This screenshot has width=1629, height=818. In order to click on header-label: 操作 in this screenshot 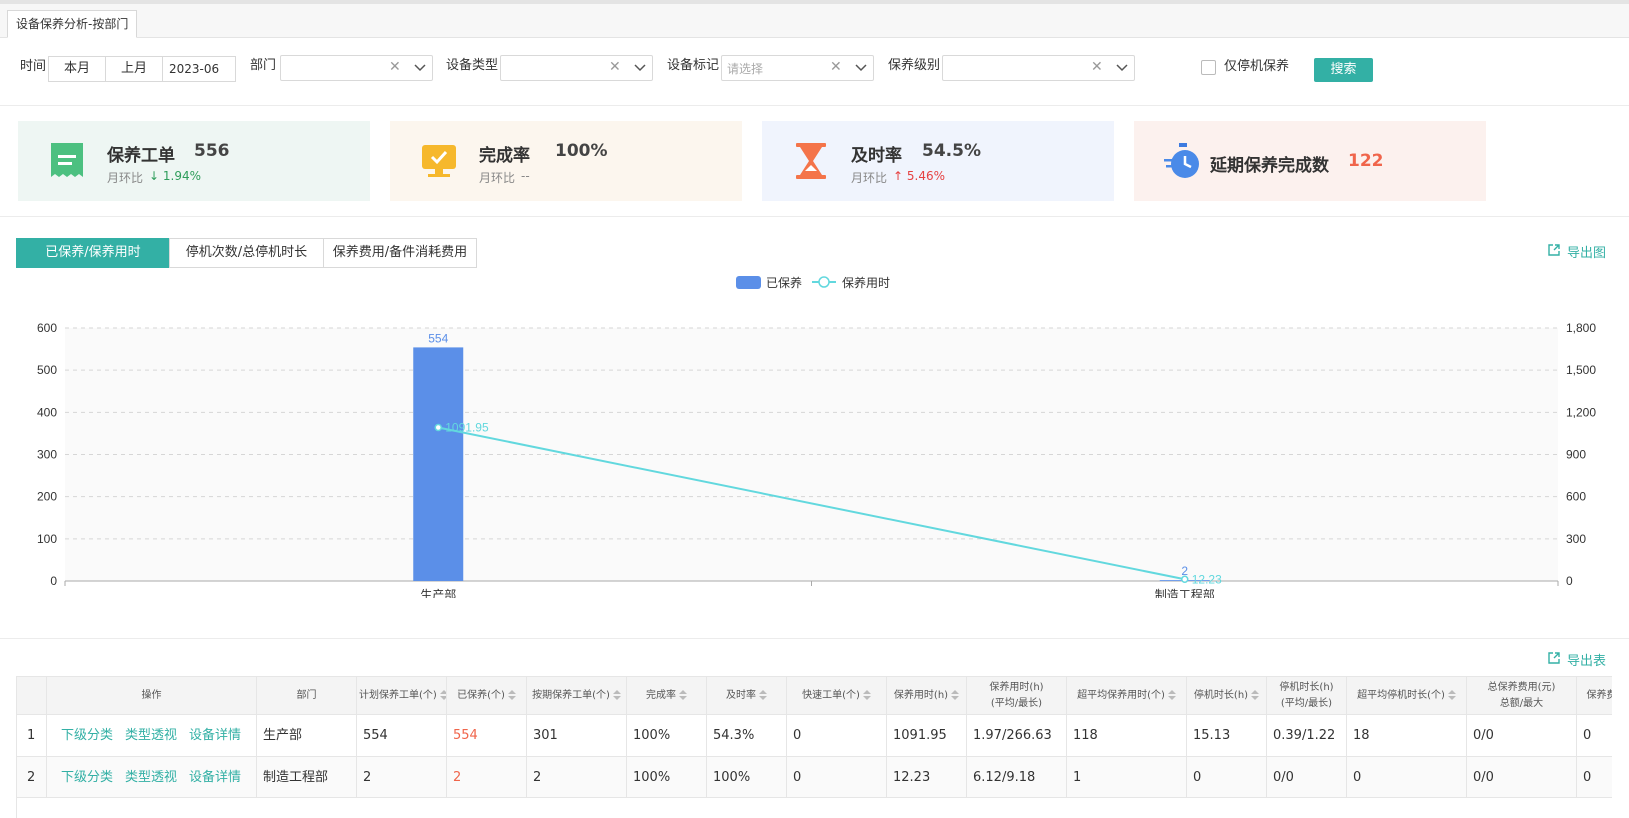, I will do `click(151, 695)`.